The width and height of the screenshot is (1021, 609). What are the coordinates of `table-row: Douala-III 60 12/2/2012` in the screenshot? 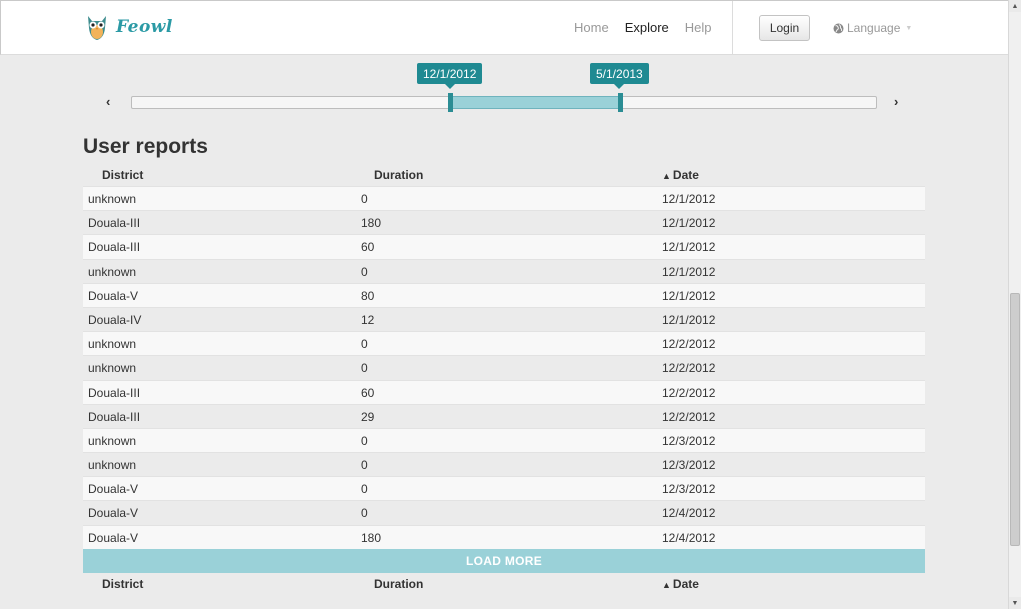 It's located at (504, 391).